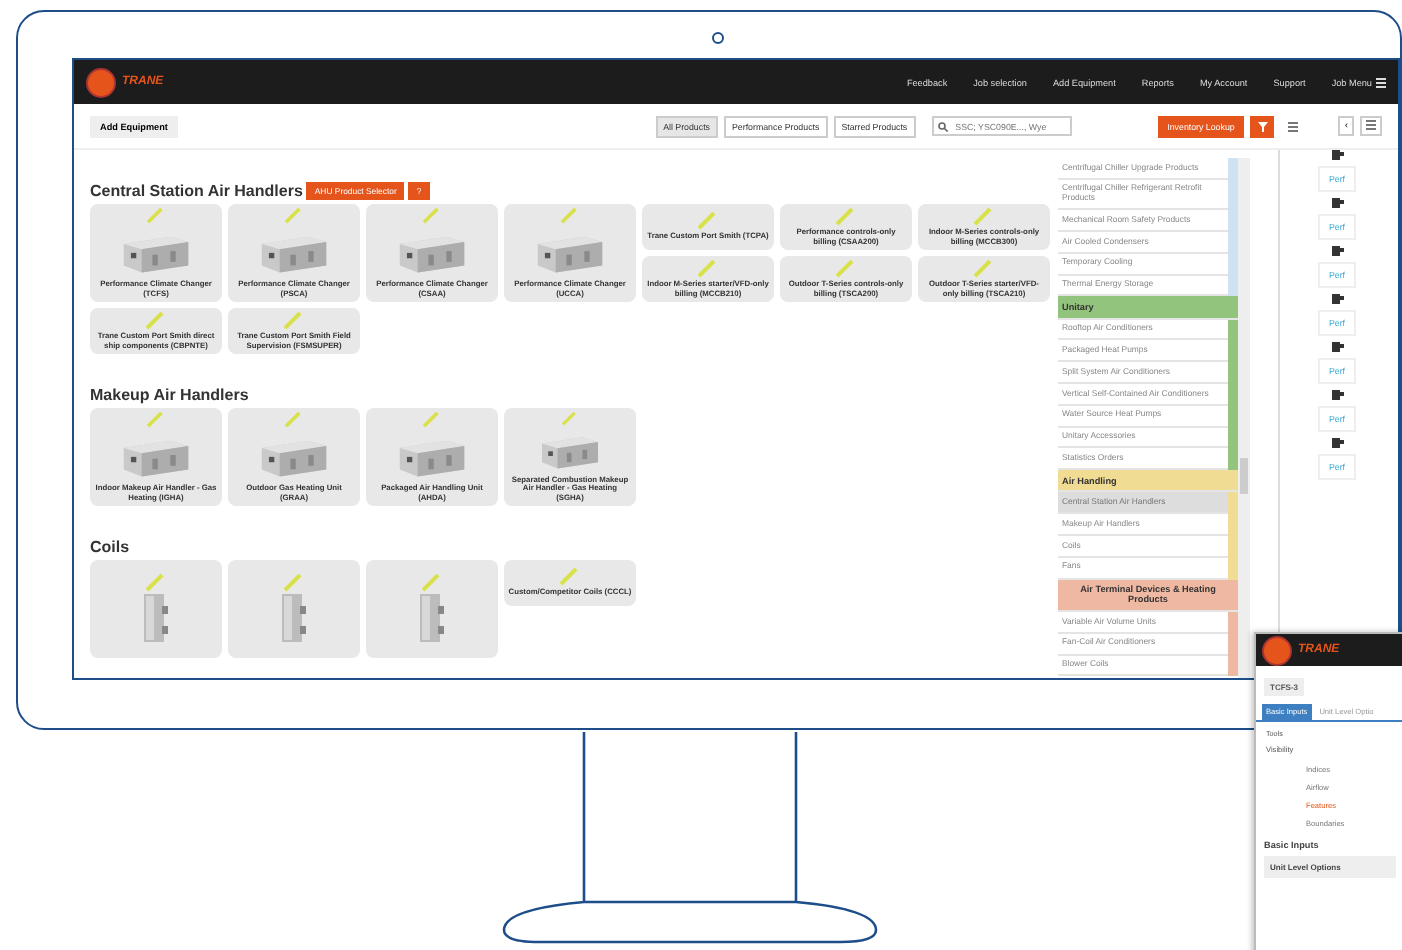 This screenshot has height=950, width=1402. What do you see at coordinates (1244, 418) in the screenshot?
I see `scrollbar` at bounding box center [1244, 418].